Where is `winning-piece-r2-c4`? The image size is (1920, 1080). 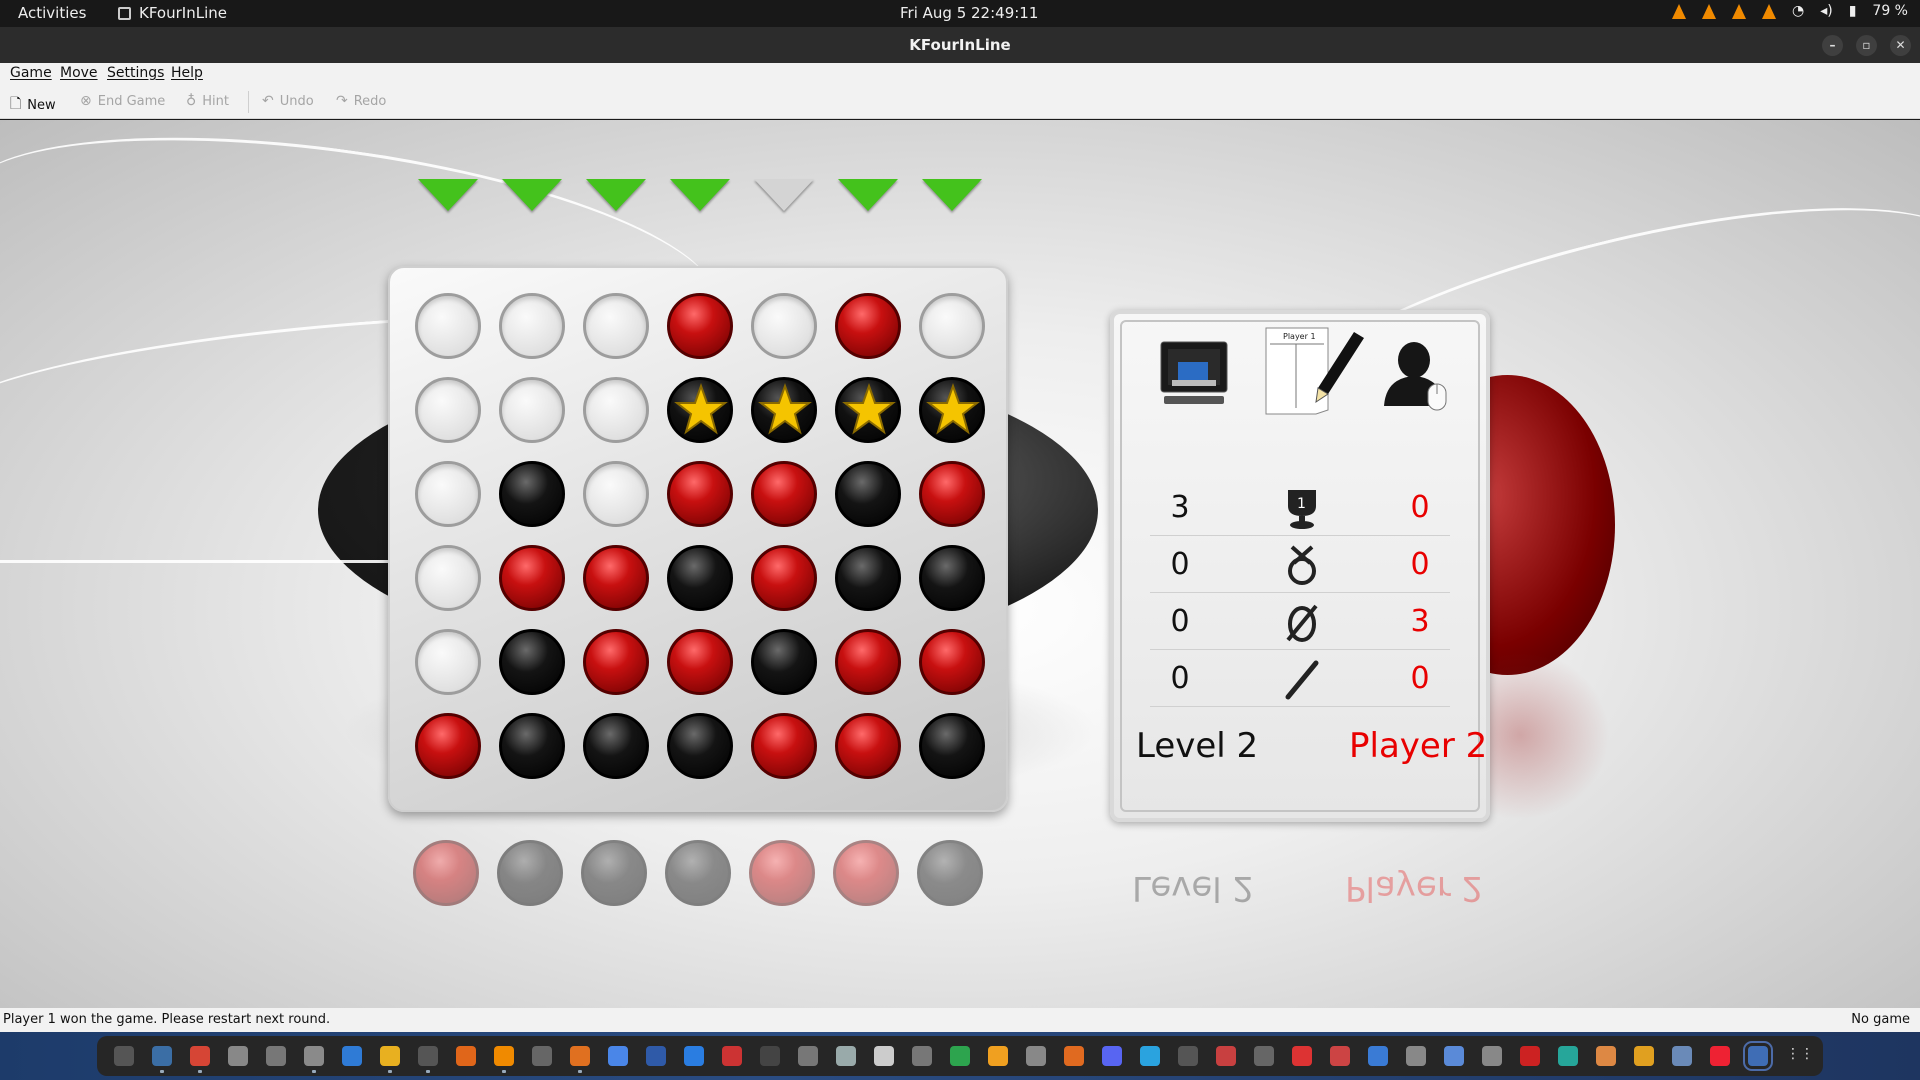
winning-piece-r2-c4 is located at coordinates (700, 410).